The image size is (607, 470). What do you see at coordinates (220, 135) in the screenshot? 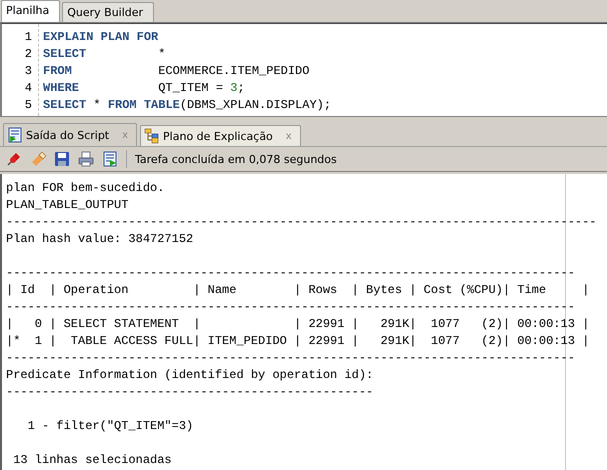
I see `output-tab: Plano de Explicação x` at bounding box center [220, 135].